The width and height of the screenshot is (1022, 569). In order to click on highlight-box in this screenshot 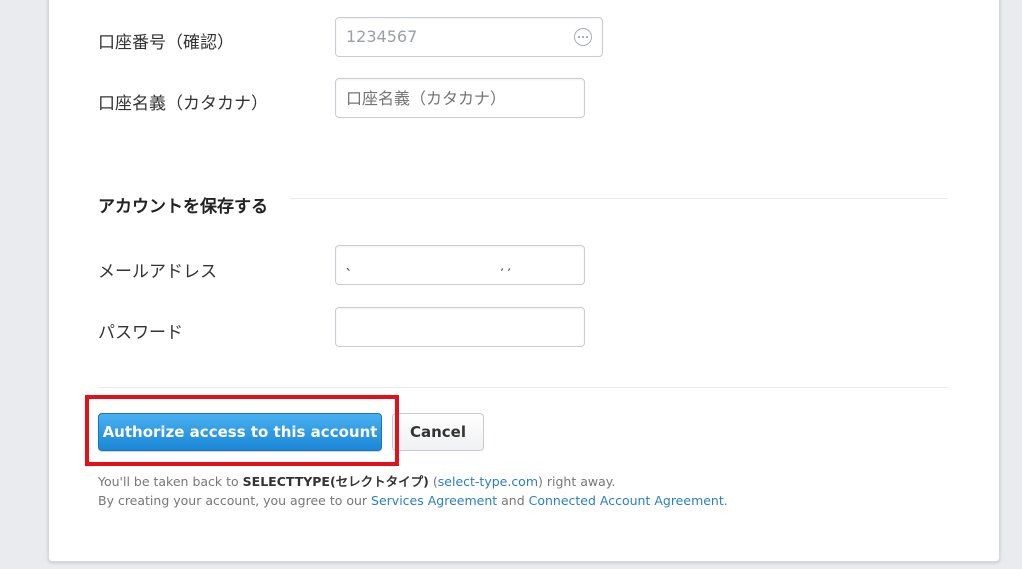, I will do `click(242, 430)`.